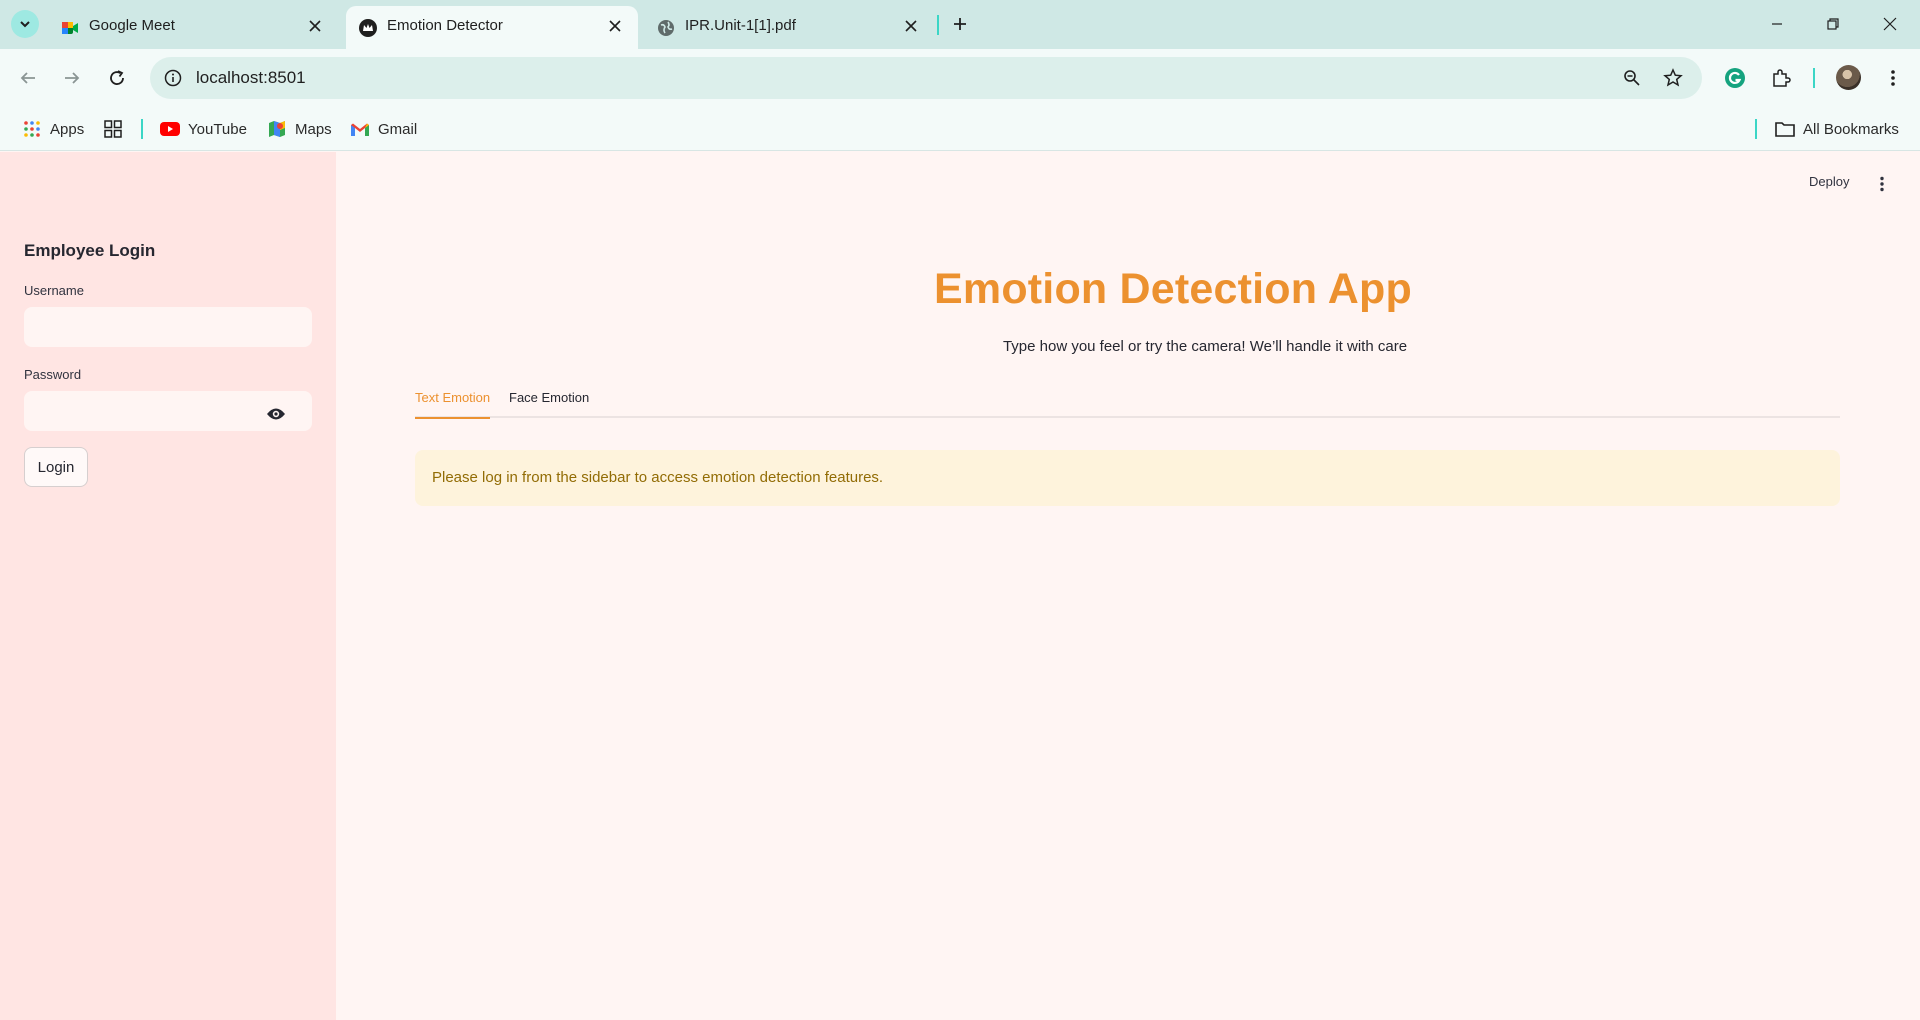 This screenshot has height=1020, width=1920. I want to click on back-button, so click(28, 78).